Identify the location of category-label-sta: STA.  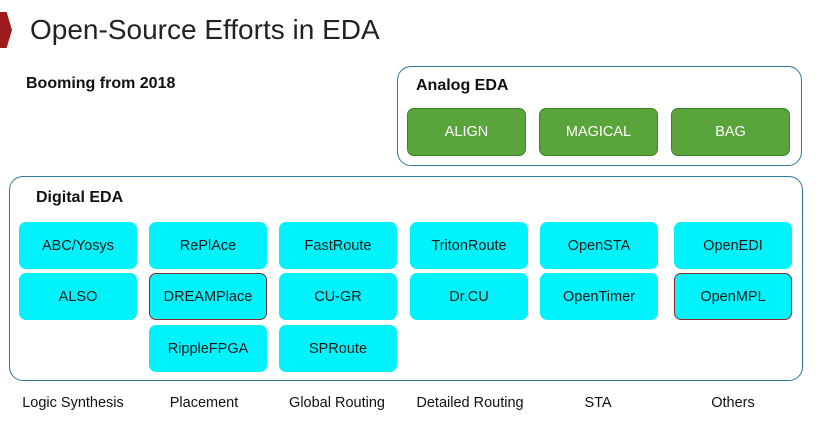
(598, 403).